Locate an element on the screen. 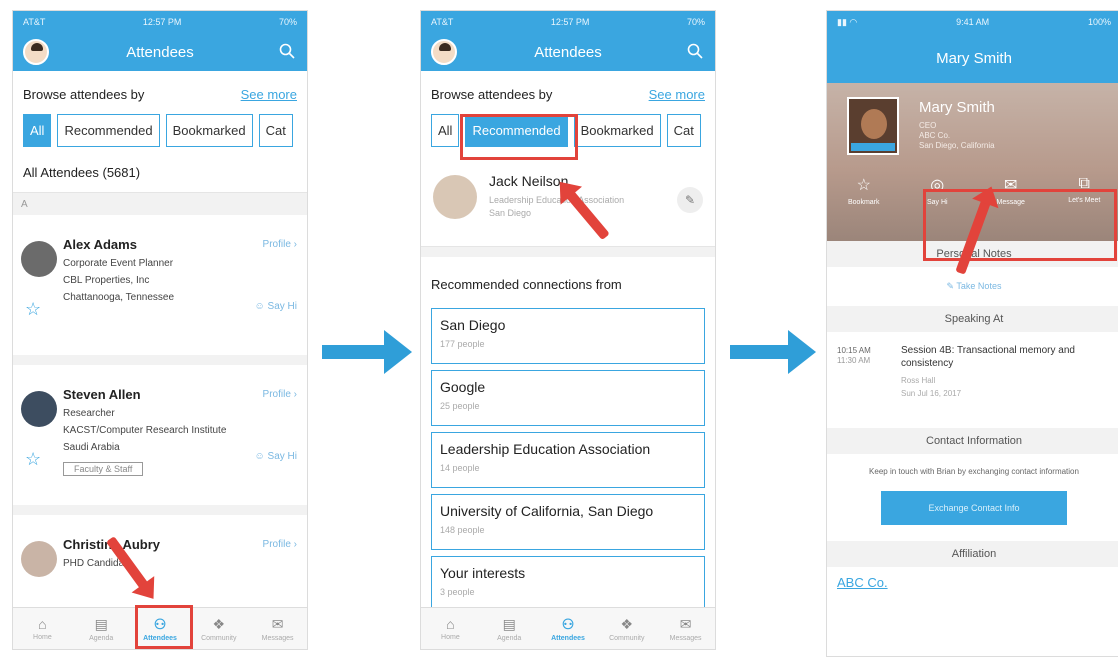 This screenshot has height=657, width=1118. recommended-tab-highlight is located at coordinates (519, 137).